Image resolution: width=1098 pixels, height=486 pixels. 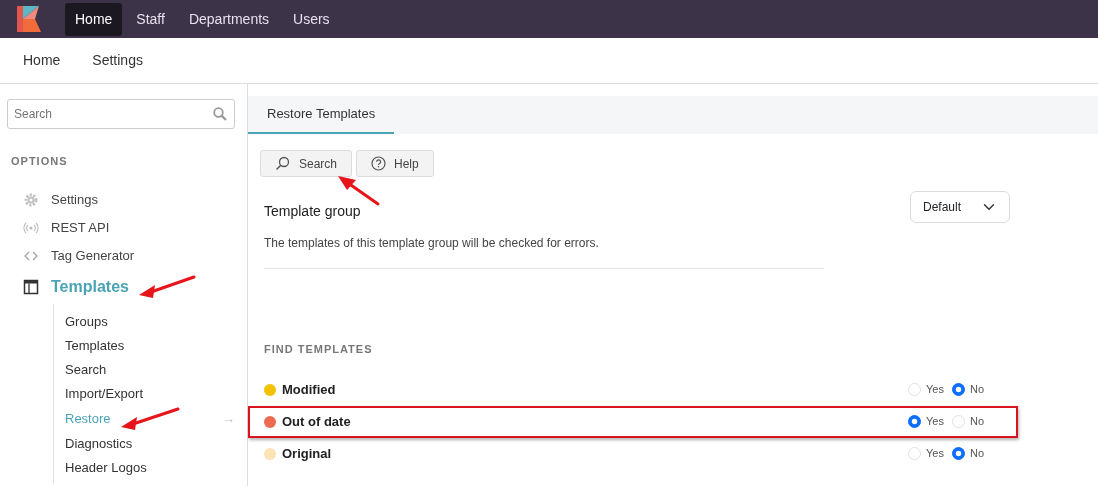 I want to click on layout-icon, so click(x=31, y=286).